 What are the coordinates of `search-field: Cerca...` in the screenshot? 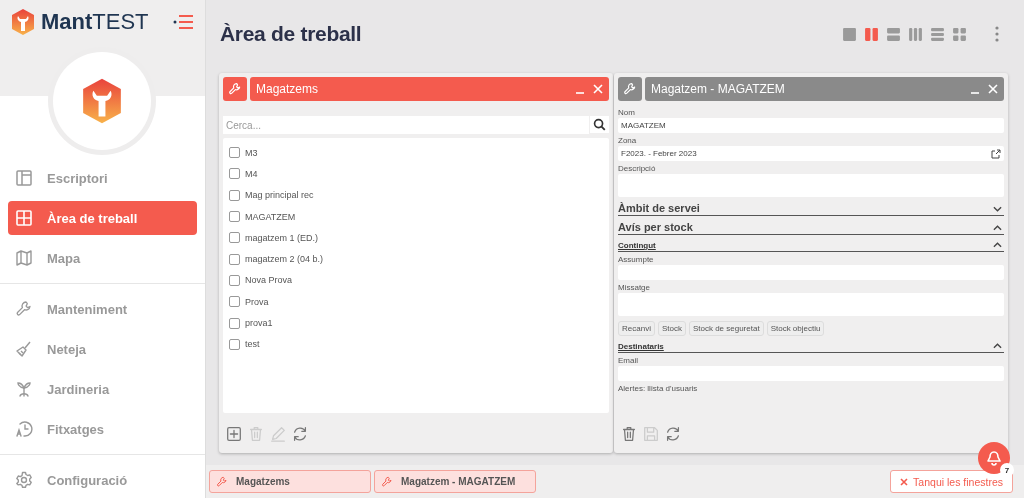 It's located at (406, 125).